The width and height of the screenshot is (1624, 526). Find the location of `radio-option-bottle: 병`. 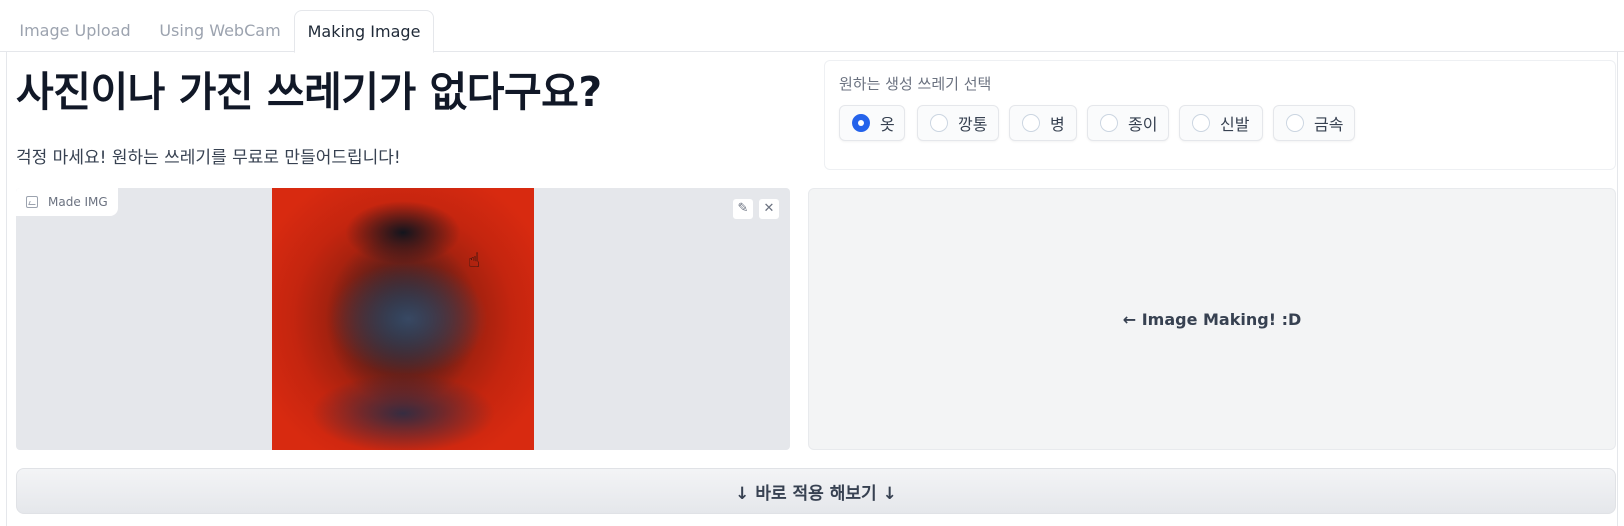

radio-option-bottle: 병 is located at coordinates (1043, 123).